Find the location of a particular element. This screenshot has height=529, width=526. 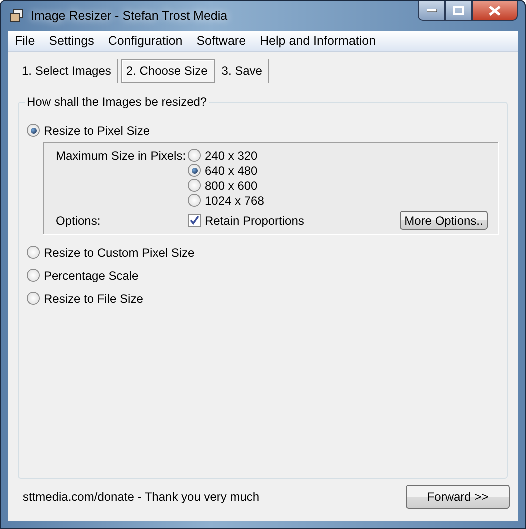

more-options-button: More Options.. is located at coordinates (444, 220).